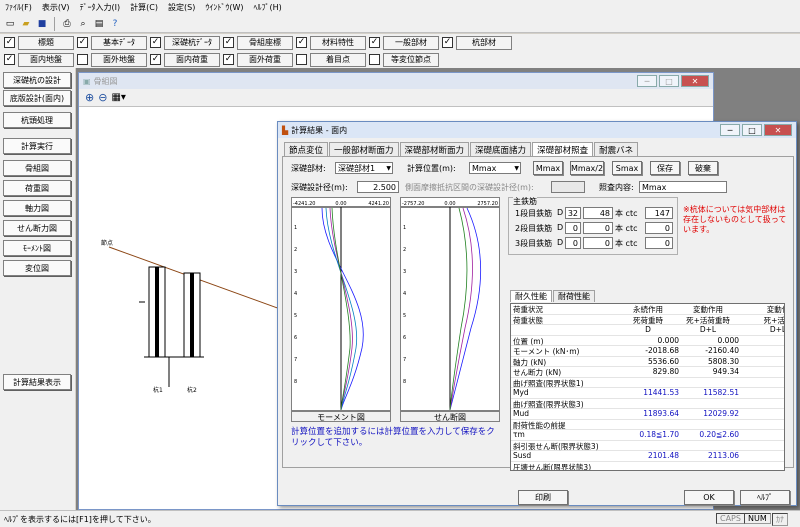 The height and width of the screenshot is (527, 800). I want to click on left-button-8: ﾓｰﾒﾝﾄ図, so click(37, 248).